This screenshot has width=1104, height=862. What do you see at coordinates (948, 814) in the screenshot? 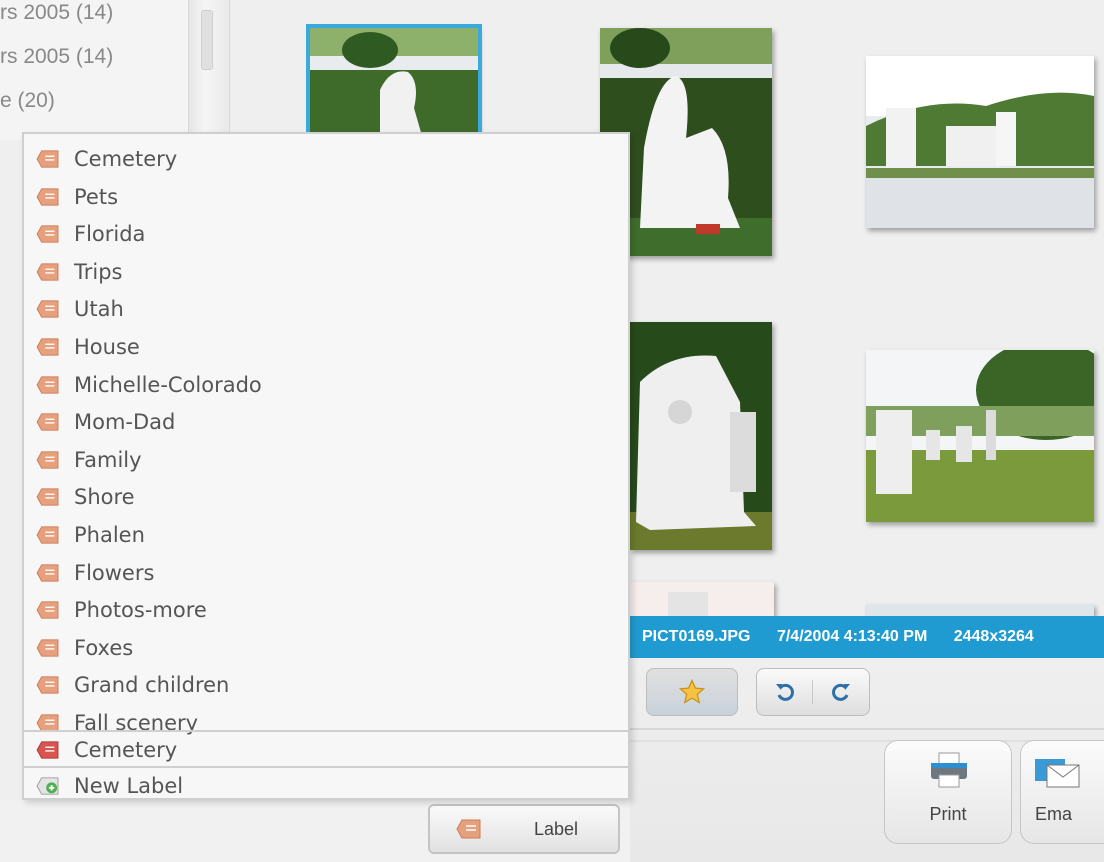
I see `print-label: Print` at bounding box center [948, 814].